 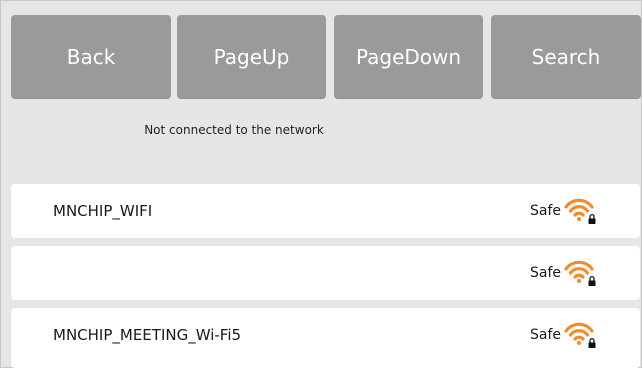 What do you see at coordinates (566, 57) in the screenshot?
I see `search-button: Search` at bounding box center [566, 57].